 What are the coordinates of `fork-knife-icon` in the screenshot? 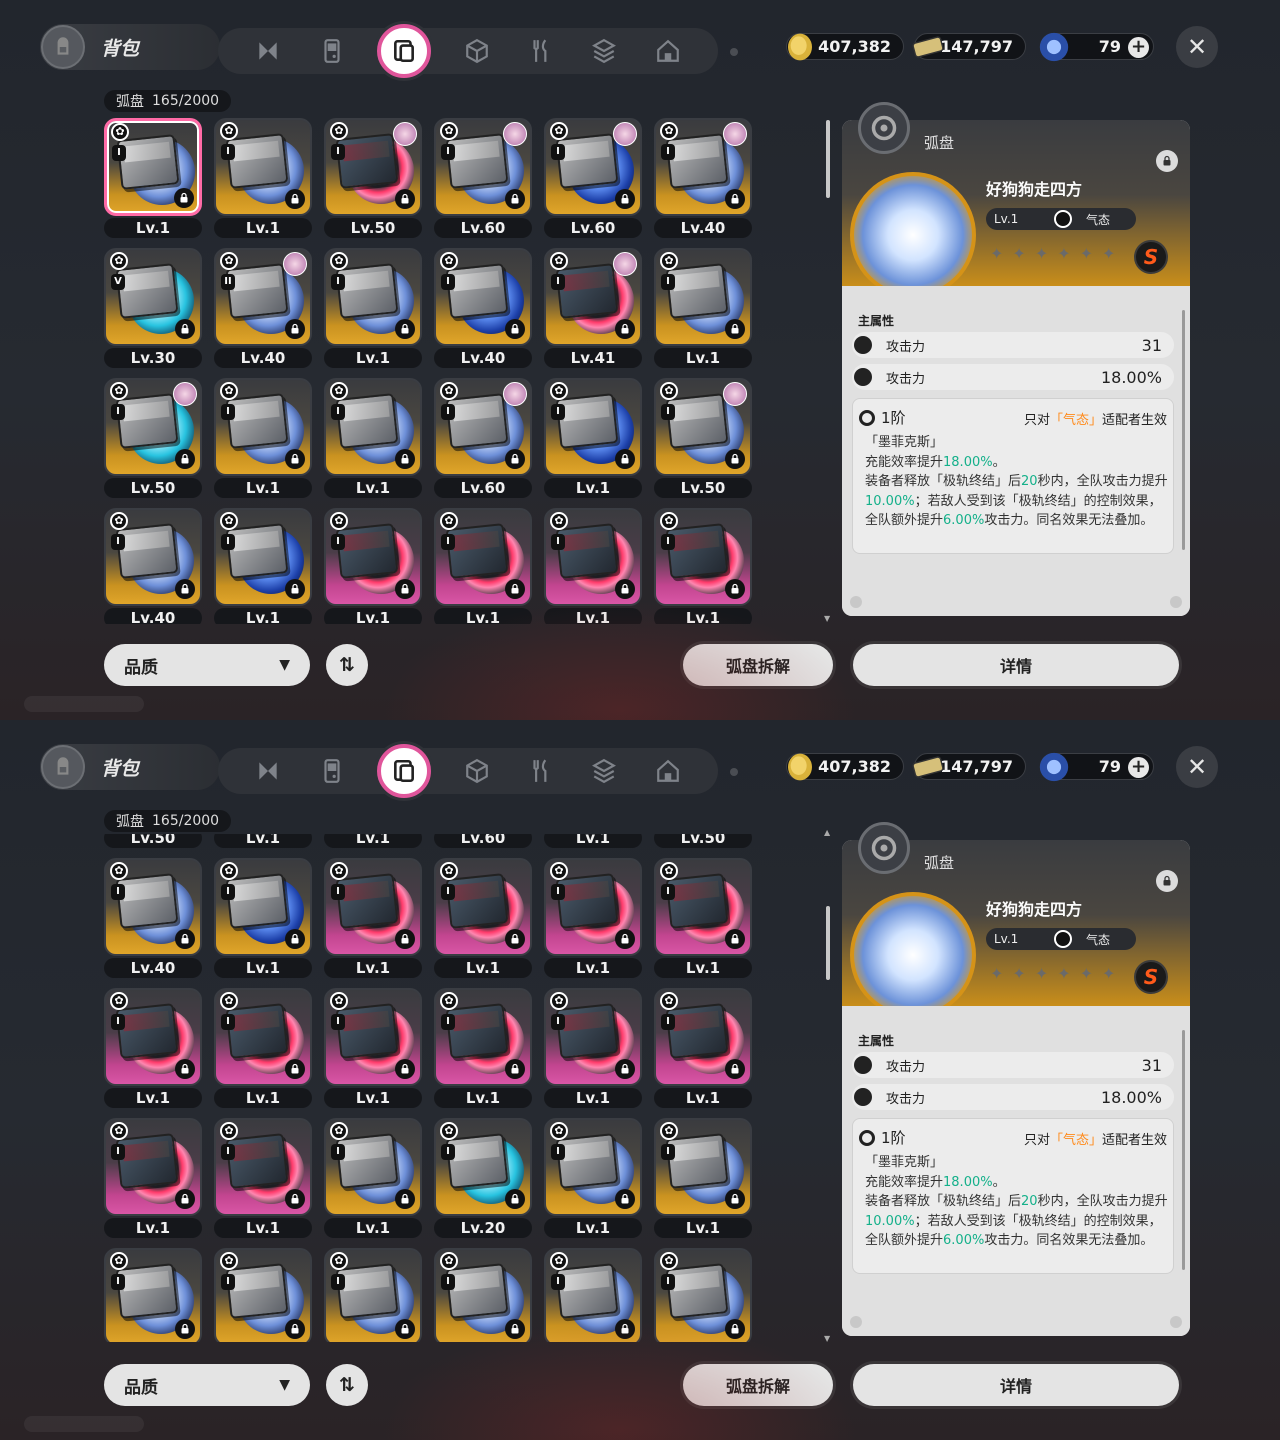 It's located at (541, 51).